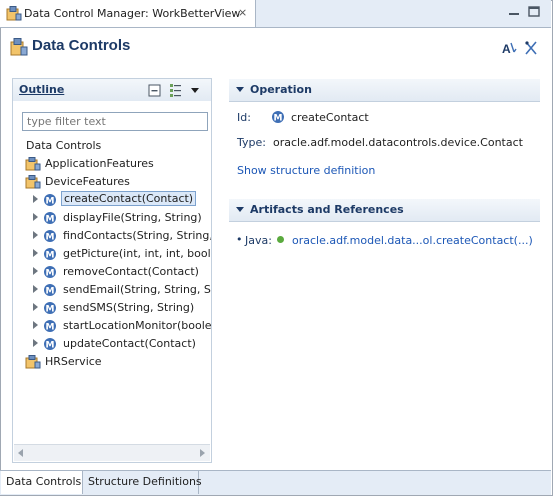 The width and height of the screenshot is (553, 496). I want to click on sort-alpha-icon: A, so click(509, 48).